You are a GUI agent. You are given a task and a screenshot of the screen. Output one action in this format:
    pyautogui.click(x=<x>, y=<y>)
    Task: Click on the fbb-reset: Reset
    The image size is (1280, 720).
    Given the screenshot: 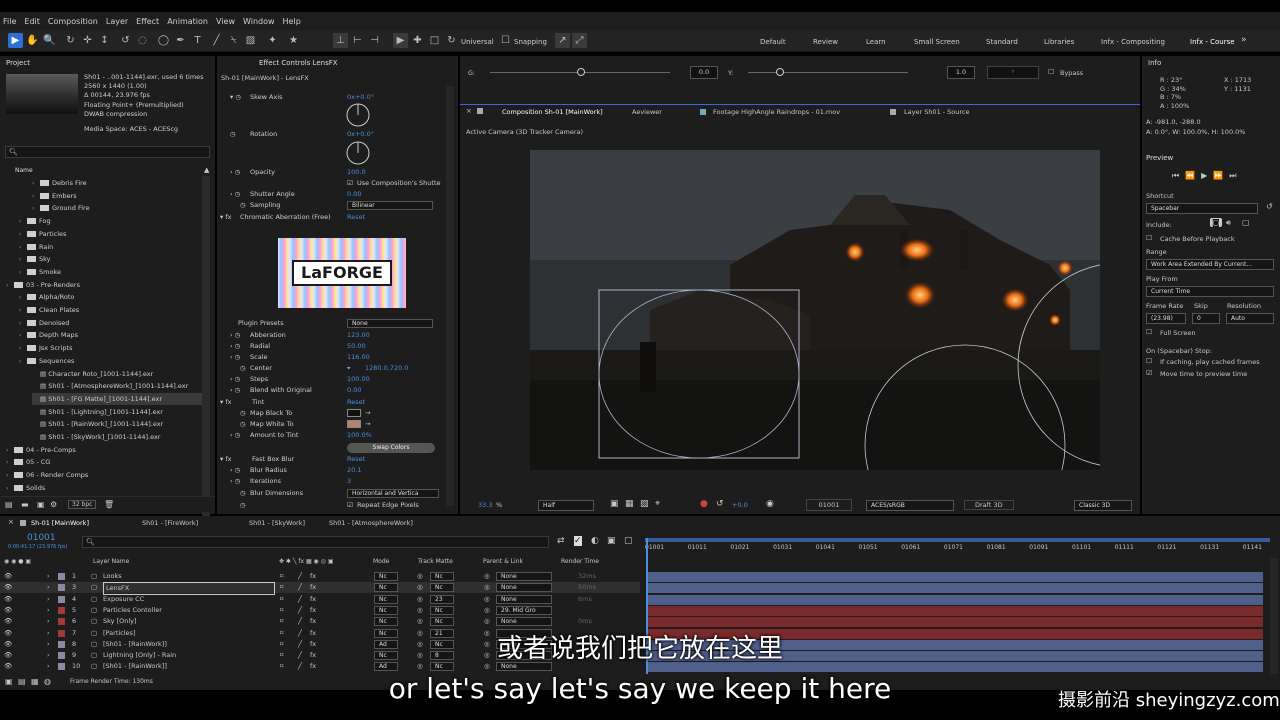 What is the action you would take?
    pyautogui.click(x=356, y=459)
    